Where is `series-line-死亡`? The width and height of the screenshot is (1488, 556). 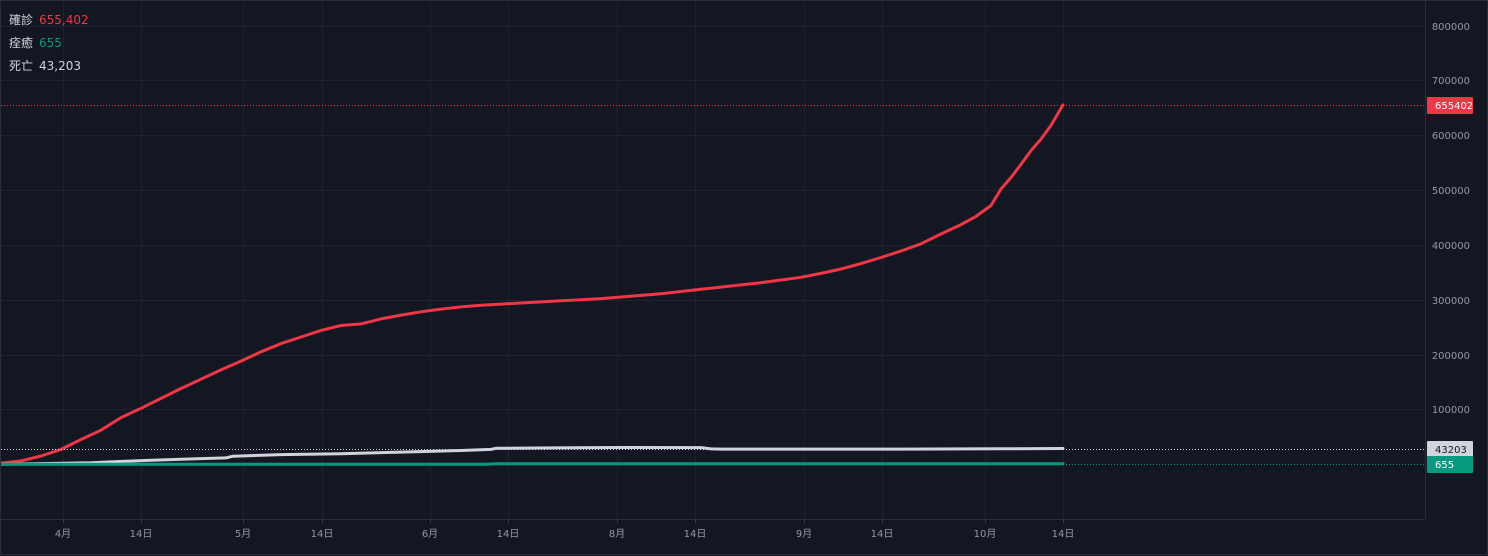
series-line-死亡 is located at coordinates (532, 456).